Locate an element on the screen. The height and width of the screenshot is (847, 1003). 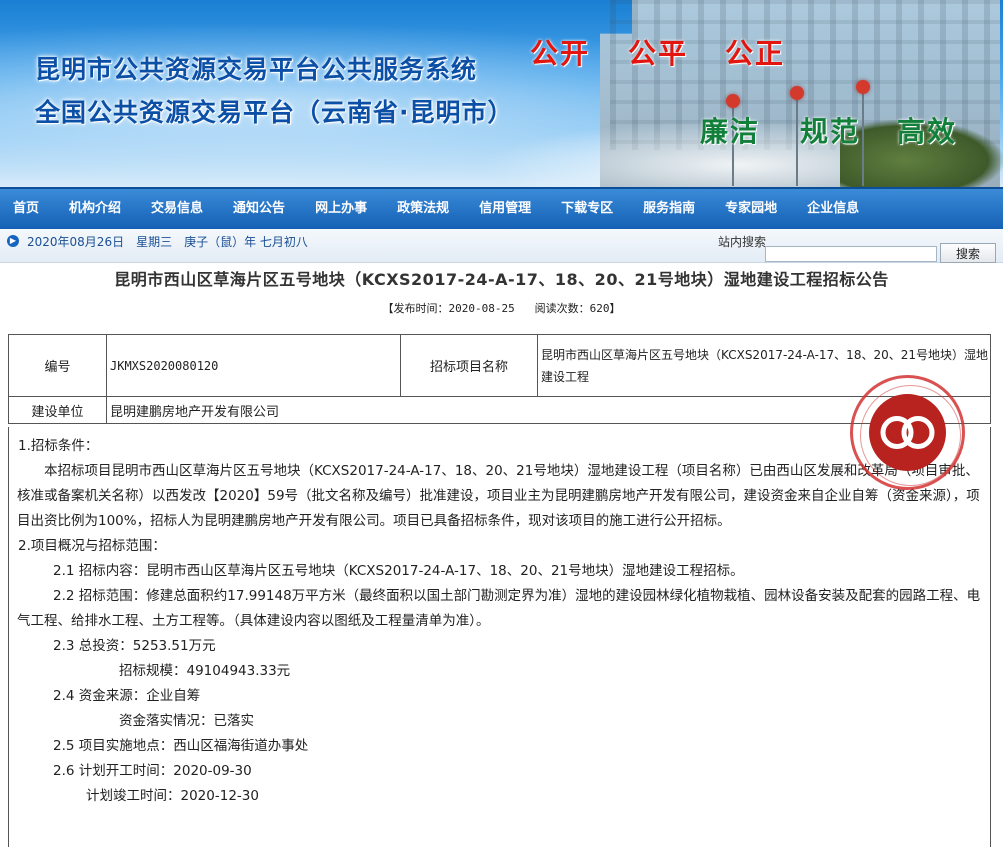
slogan-efficient: 高效 is located at coordinates (927, 131).